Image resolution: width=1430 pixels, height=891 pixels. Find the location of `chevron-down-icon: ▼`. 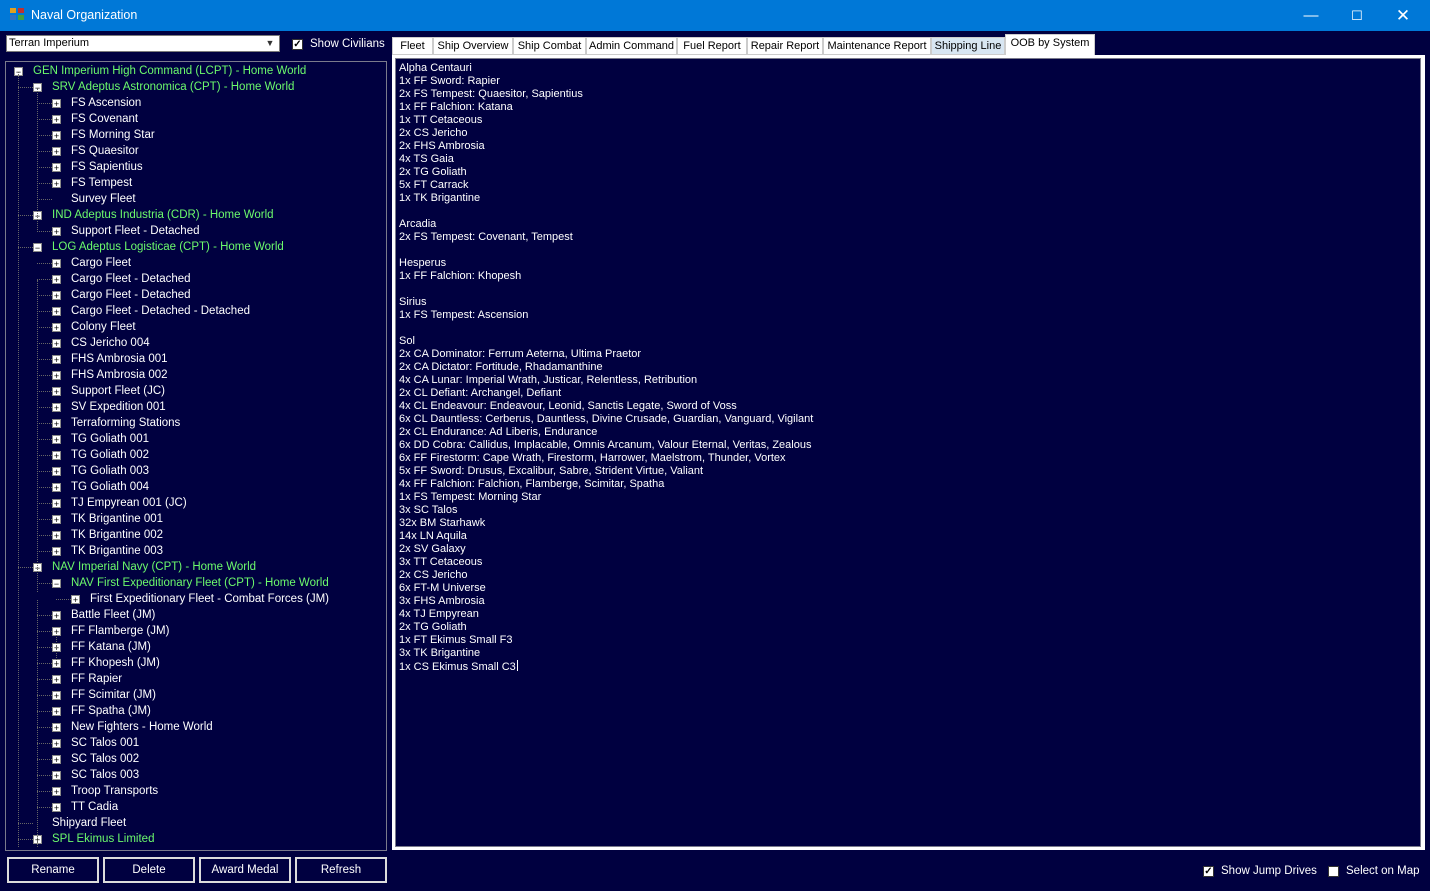

chevron-down-icon: ▼ is located at coordinates (270, 43).